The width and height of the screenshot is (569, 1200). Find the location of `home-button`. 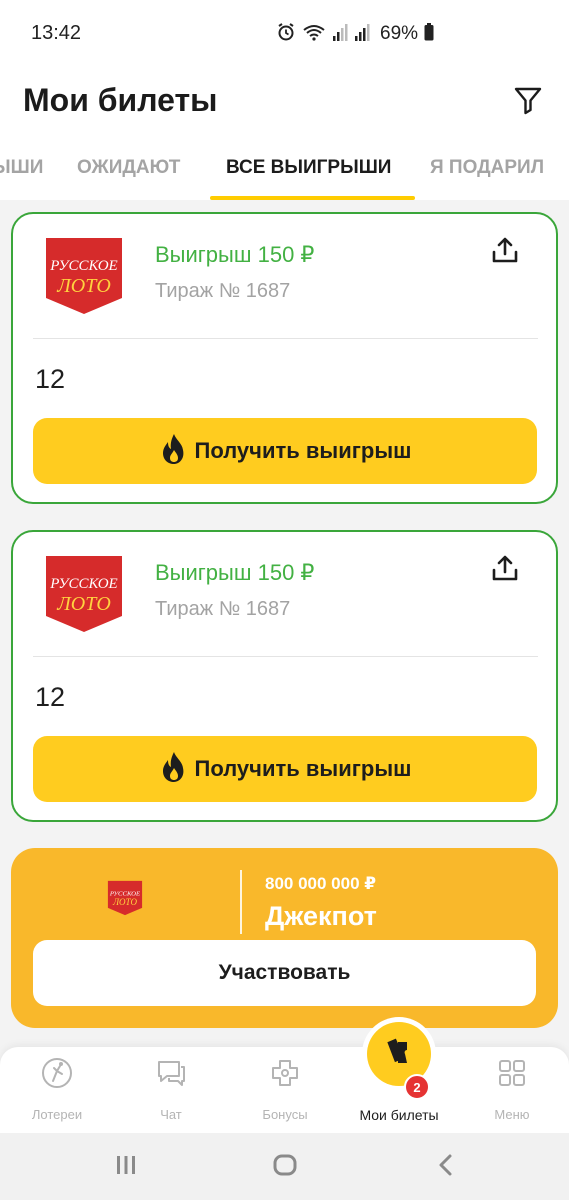

home-button is located at coordinates (285, 1167).